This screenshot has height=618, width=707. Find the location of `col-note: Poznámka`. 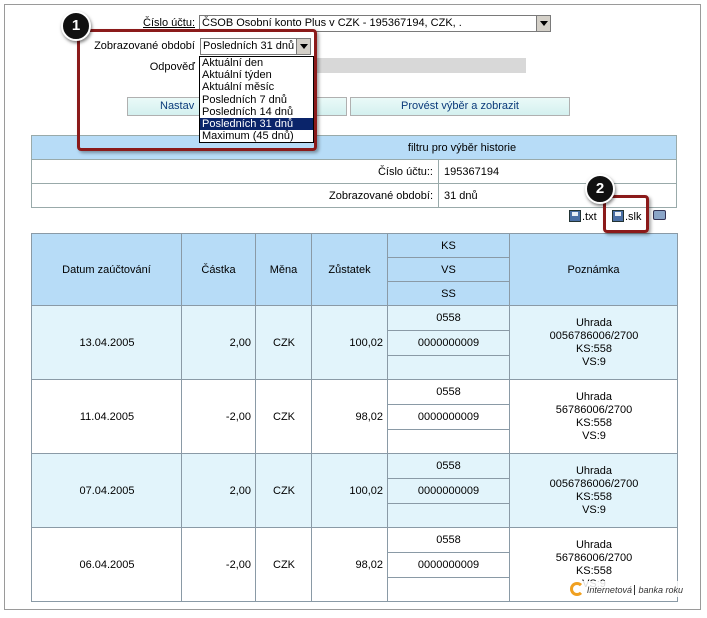

col-note: Poznámka is located at coordinates (593, 269).